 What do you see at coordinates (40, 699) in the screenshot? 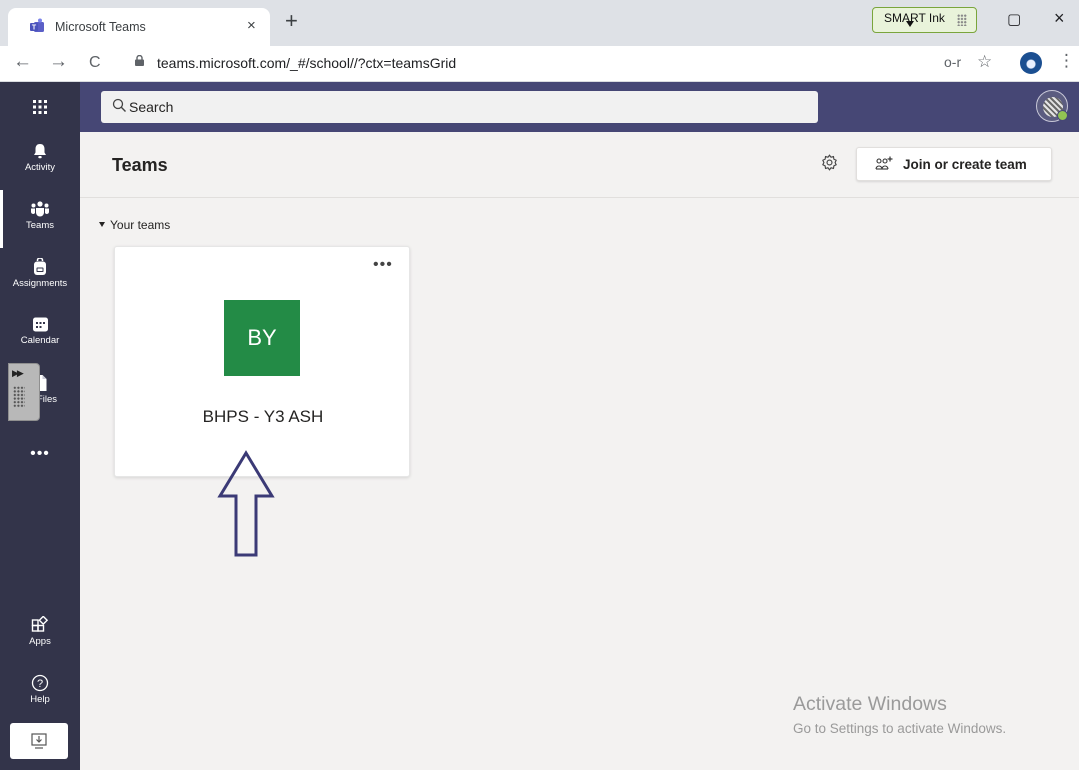
I see `rail-label: Help` at bounding box center [40, 699].